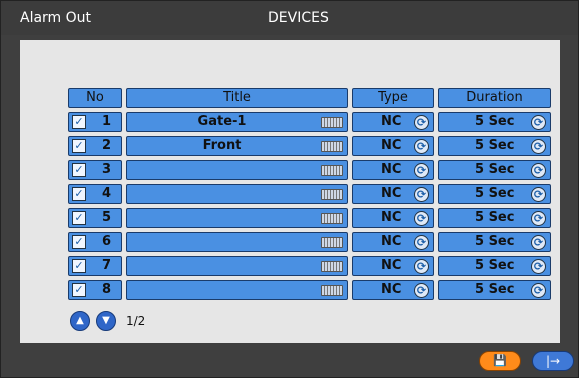 The height and width of the screenshot is (378, 579). I want to click on arrow-up-icon: ▲, so click(80, 320).